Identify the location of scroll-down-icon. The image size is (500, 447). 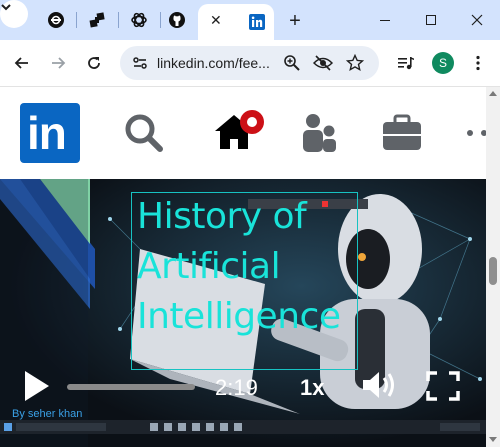
(493, 439).